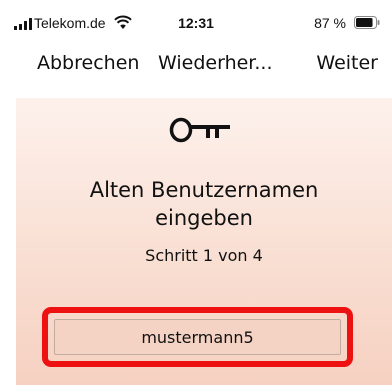 The image size is (392, 385). What do you see at coordinates (204, 190) in the screenshot?
I see `heading-line-1: Alten Benutzernamen` at bounding box center [204, 190].